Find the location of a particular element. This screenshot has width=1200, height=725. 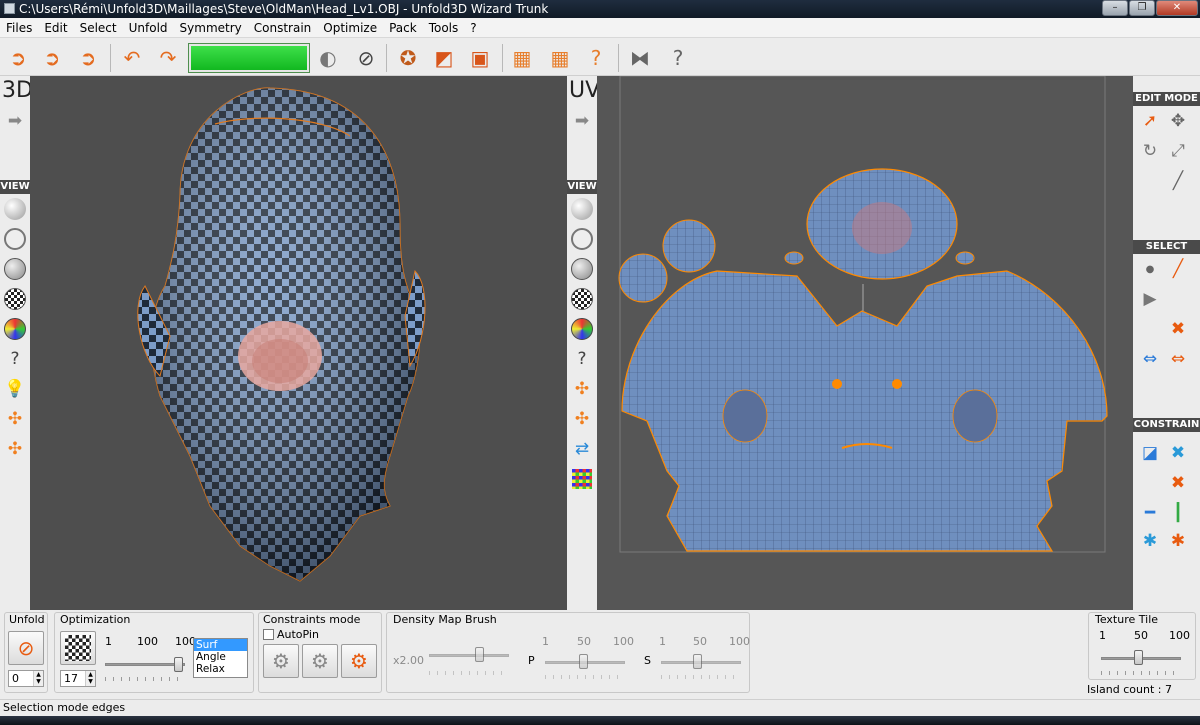

maximize-button: ❐ is located at coordinates (1142, 8).